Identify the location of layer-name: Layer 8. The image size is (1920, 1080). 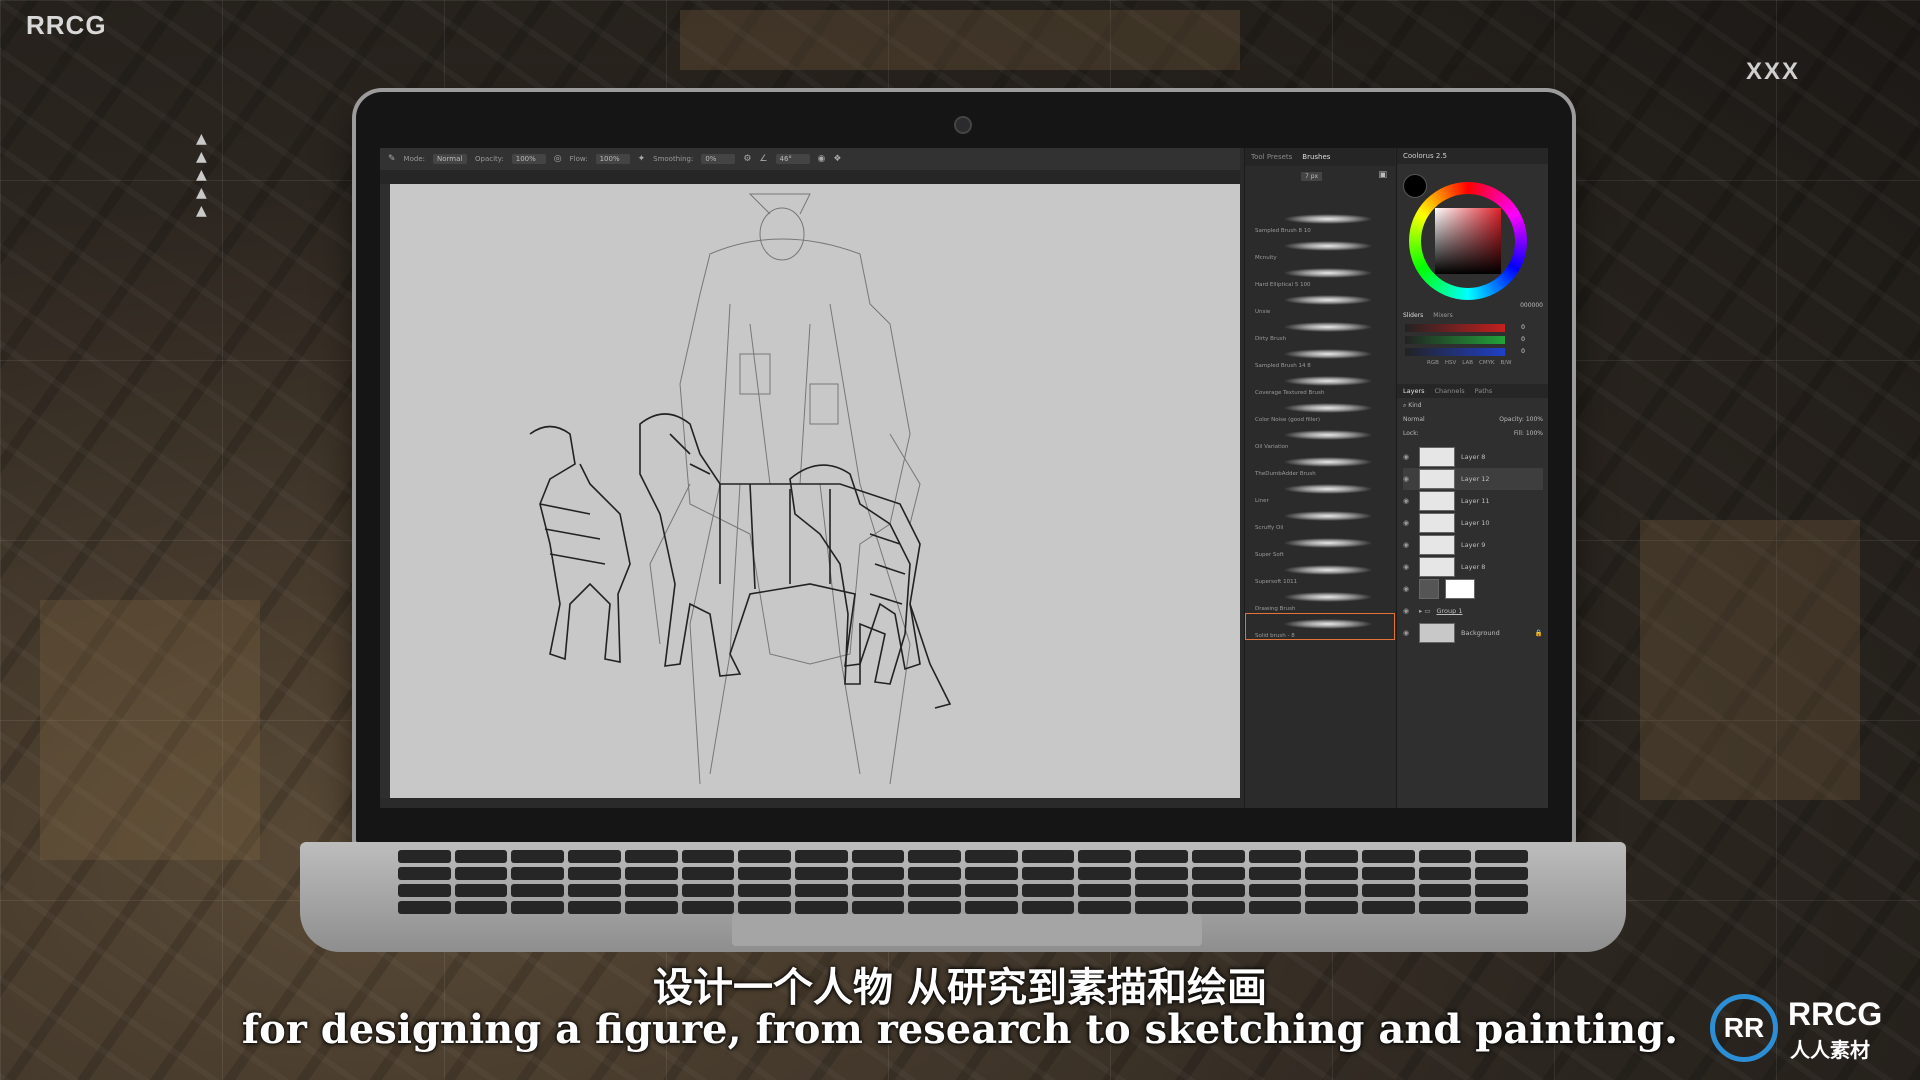
(1473, 567).